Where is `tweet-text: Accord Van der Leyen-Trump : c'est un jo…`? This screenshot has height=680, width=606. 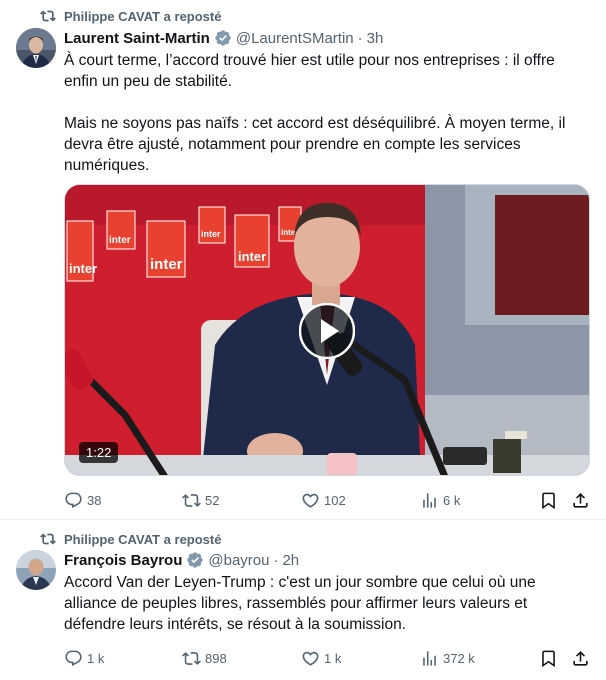
tweet-text: Accord Van der Leyen-Trump : c'est un jo… is located at coordinates (327, 603).